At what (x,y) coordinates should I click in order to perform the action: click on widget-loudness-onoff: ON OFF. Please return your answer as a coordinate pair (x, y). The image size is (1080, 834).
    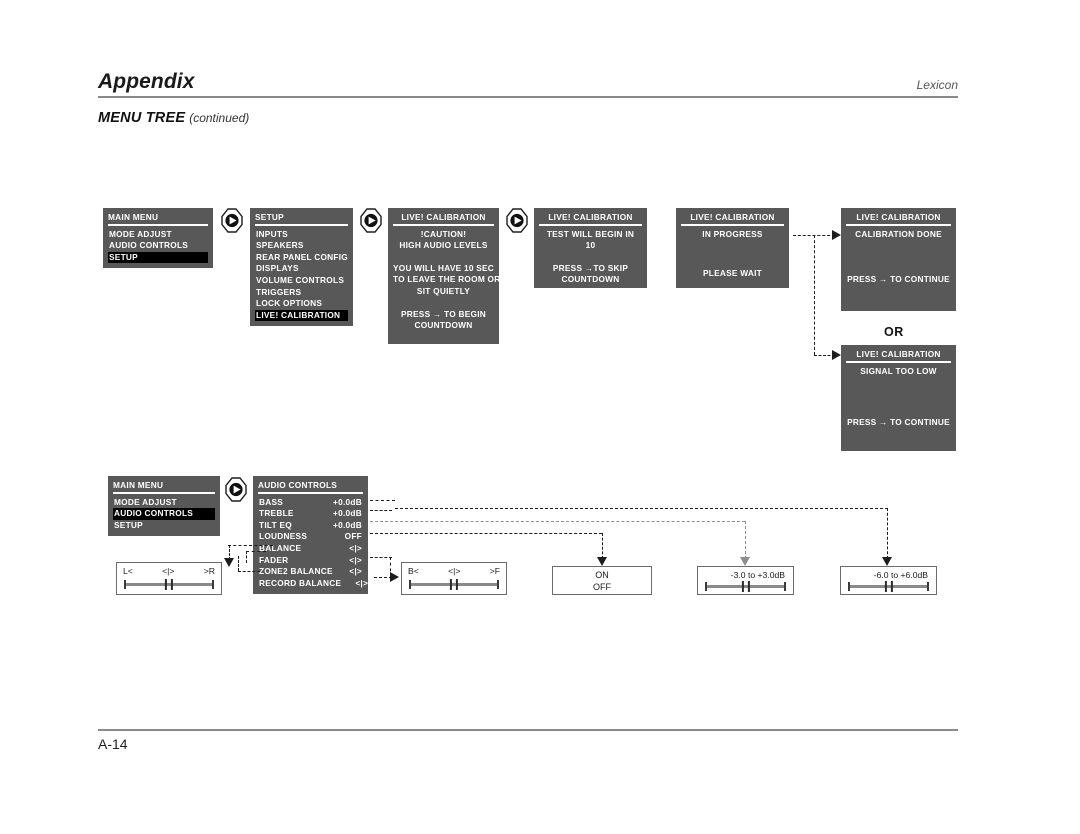
    Looking at the image, I should click on (602, 580).